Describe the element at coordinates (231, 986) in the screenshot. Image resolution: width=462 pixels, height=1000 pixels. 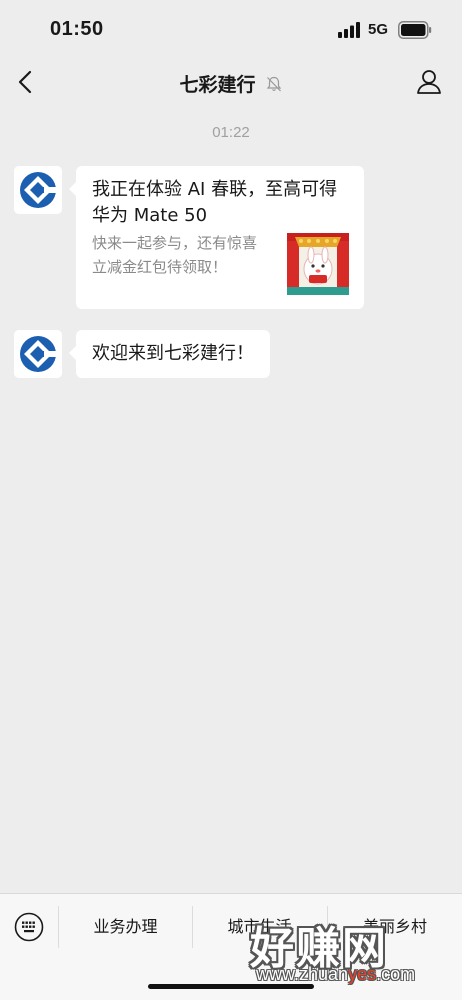
I see `home-indicator` at that location.